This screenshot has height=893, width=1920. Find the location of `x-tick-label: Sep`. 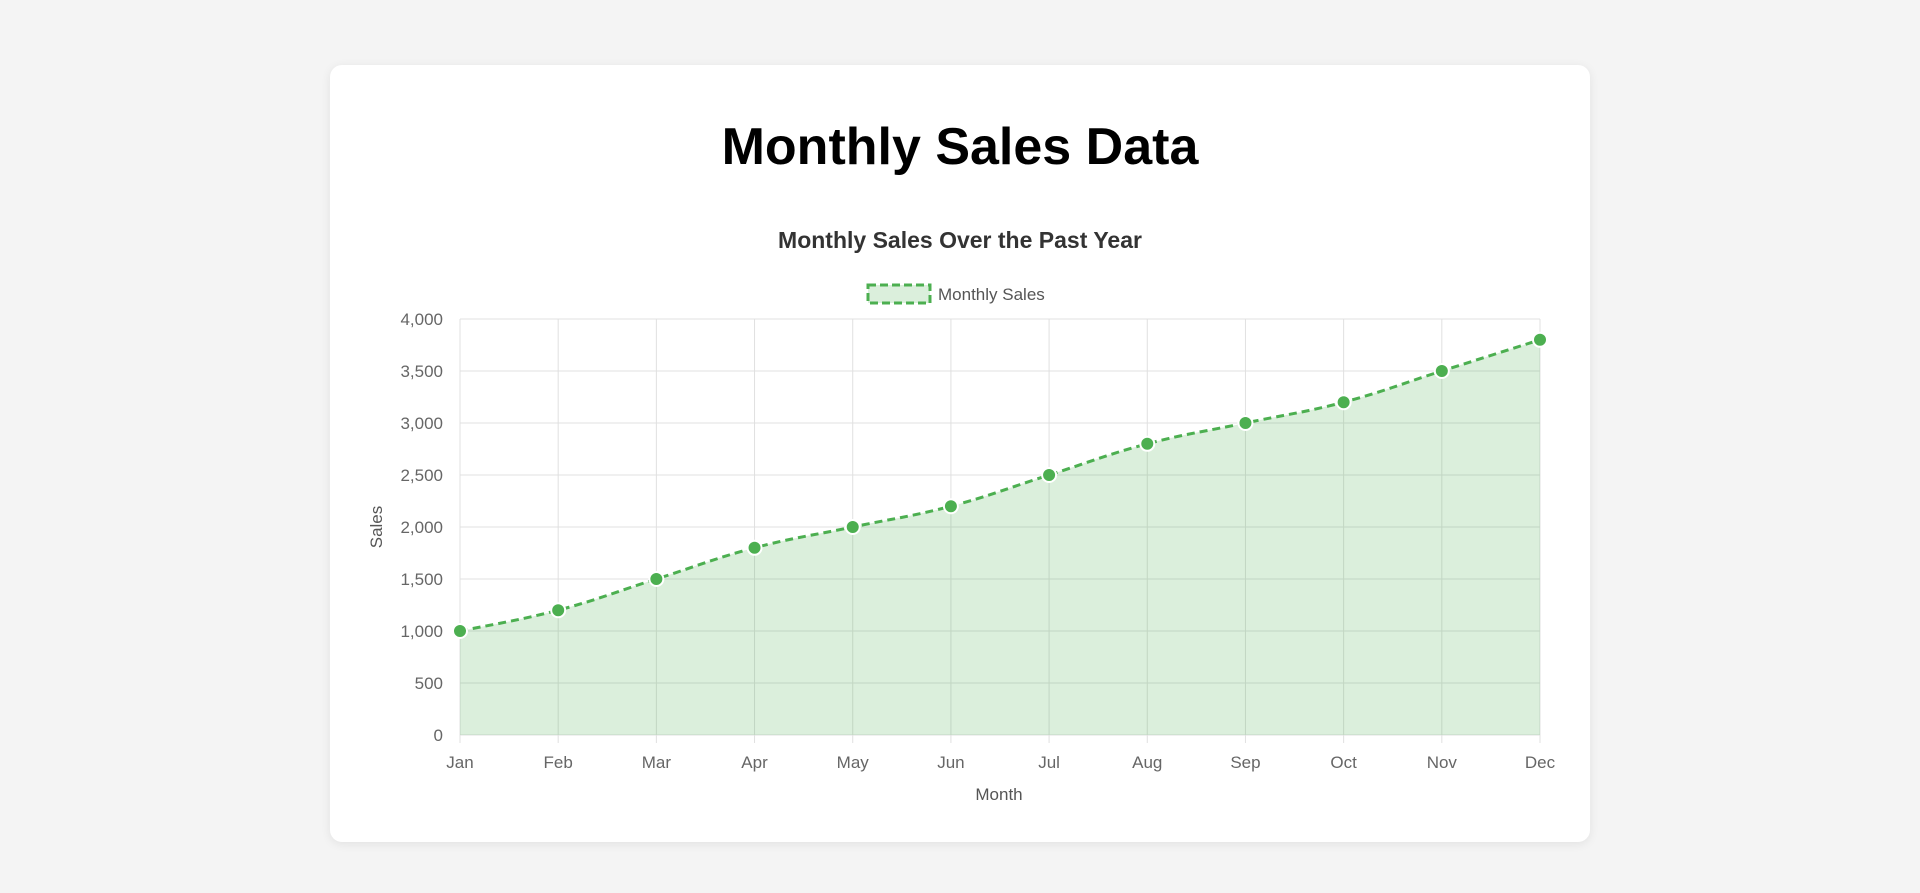

x-tick-label: Sep is located at coordinates (1245, 762).